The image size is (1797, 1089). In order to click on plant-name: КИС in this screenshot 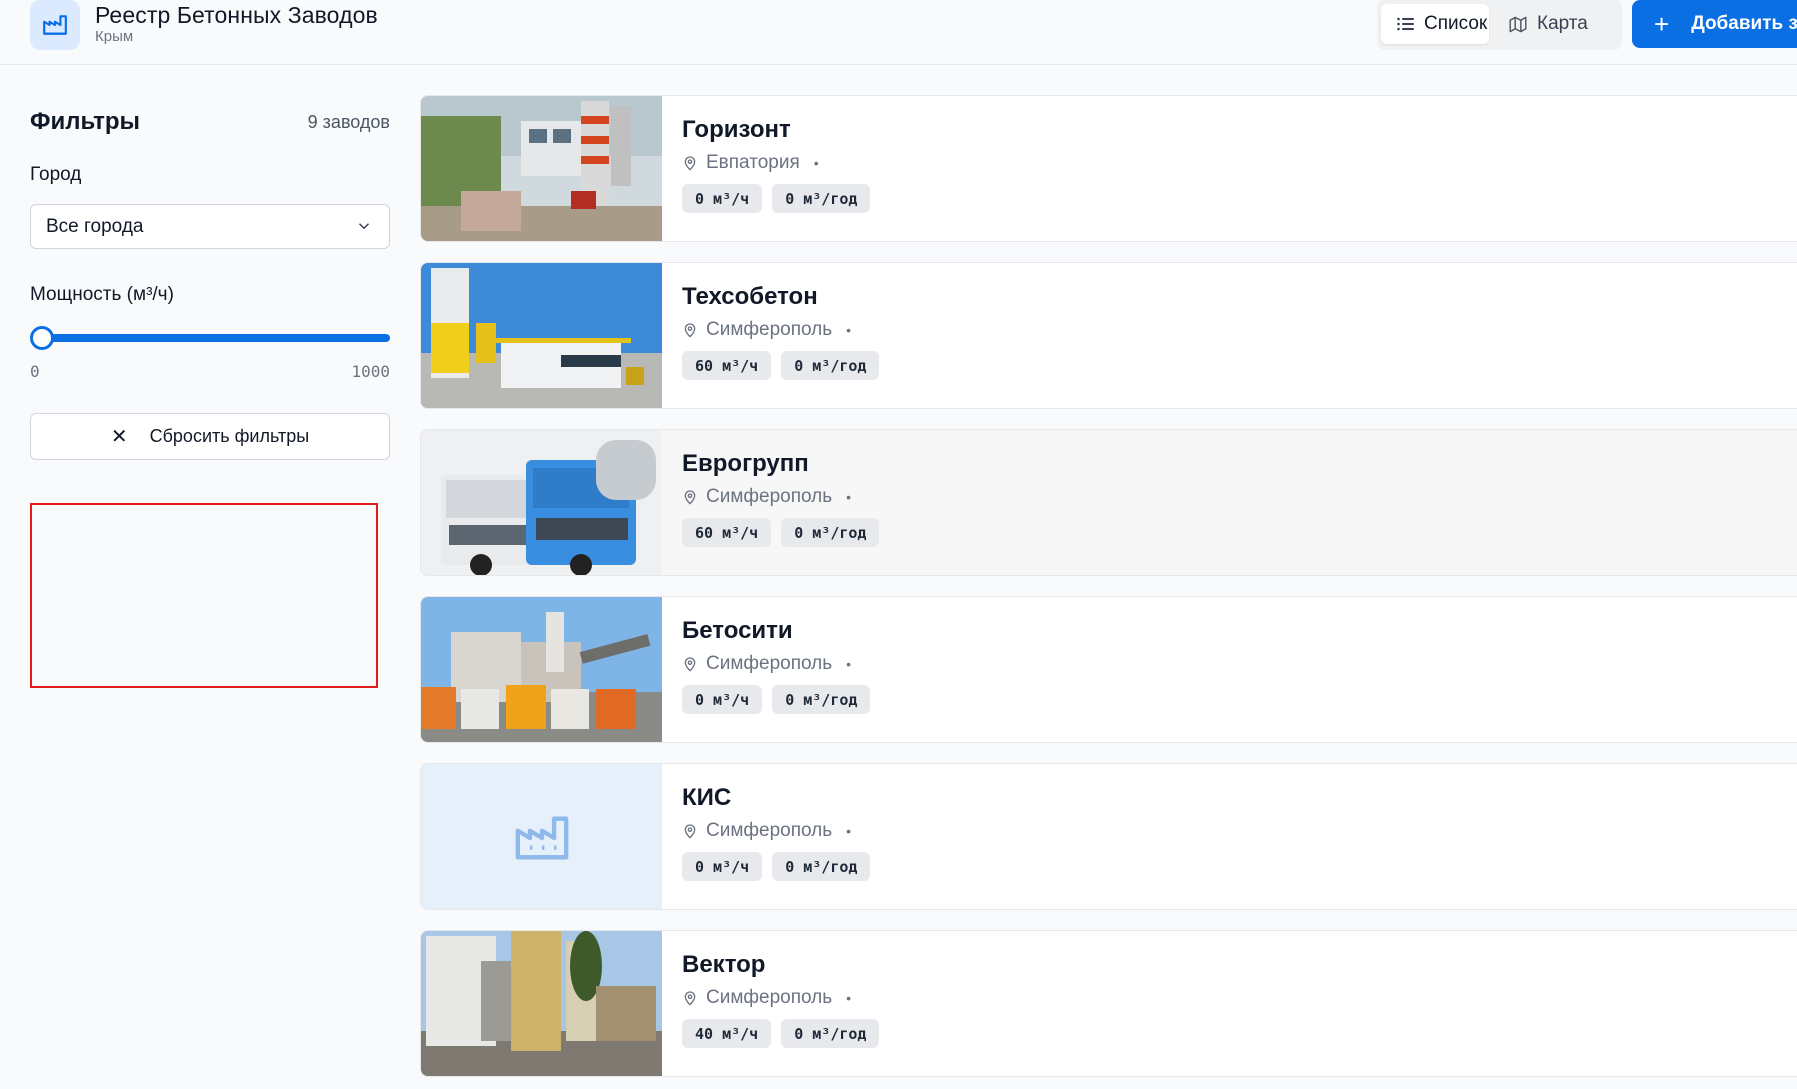, I will do `click(707, 797)`.